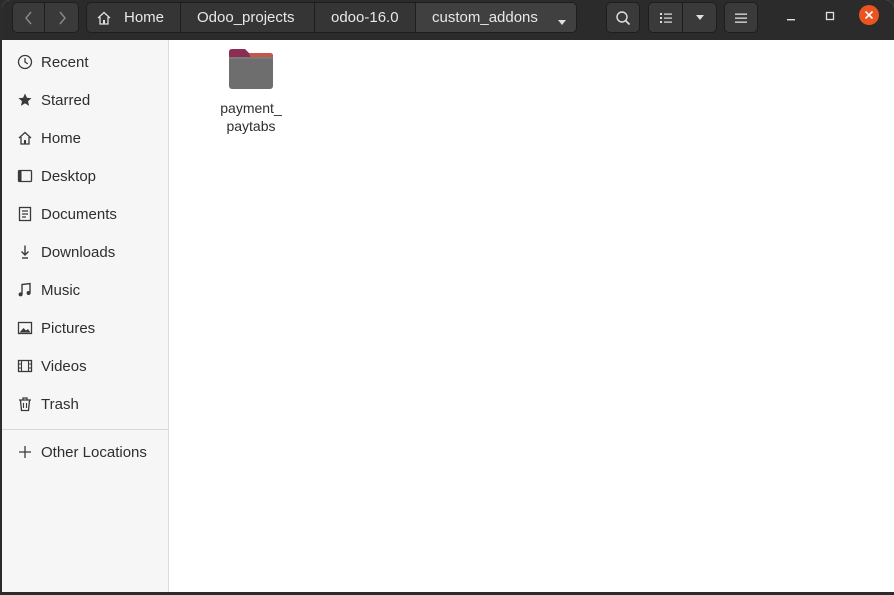 The width and height of the screenshot is (894, 595). Describe the element at coordinates (69, 176) in the screenshot. I see `sidebar-item-label: Desktop` at that location.